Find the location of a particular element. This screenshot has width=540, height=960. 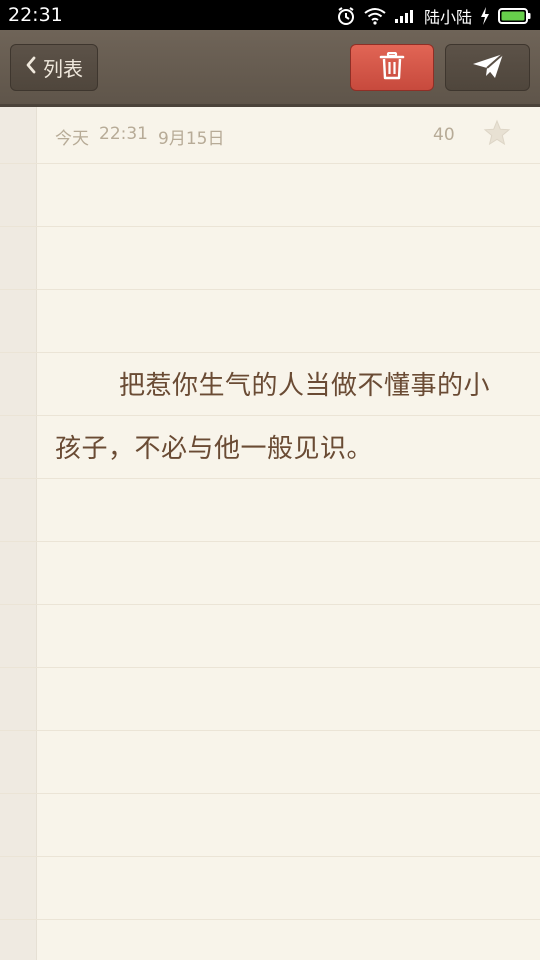

star-icon is located at coordinates (497, 135).